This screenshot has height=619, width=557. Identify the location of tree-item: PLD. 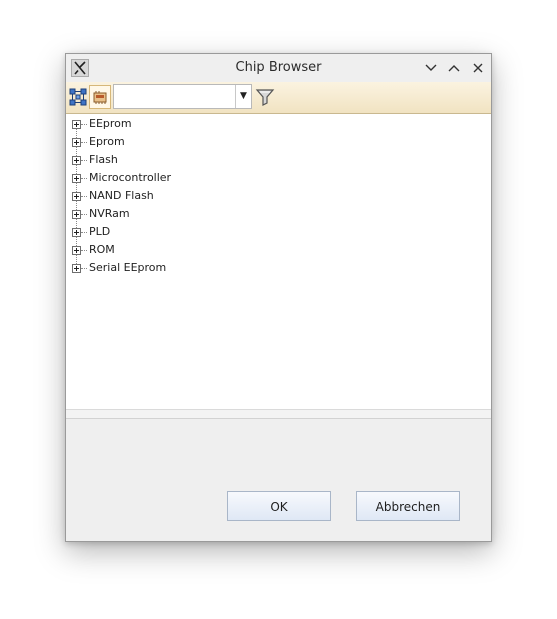
(278, 233).